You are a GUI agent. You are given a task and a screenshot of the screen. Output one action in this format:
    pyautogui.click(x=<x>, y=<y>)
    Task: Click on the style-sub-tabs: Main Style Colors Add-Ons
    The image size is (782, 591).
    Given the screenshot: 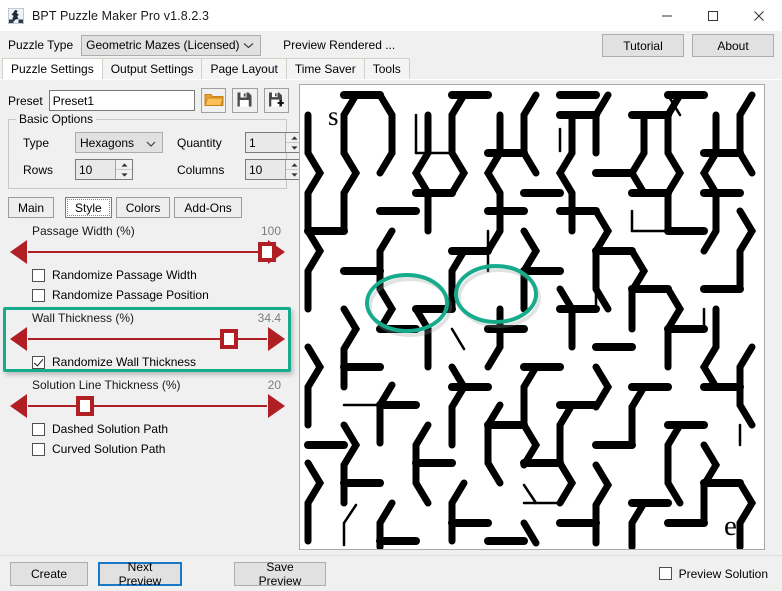 What is the action you would take?
    pyautogui.click(x=147, y=203)
    